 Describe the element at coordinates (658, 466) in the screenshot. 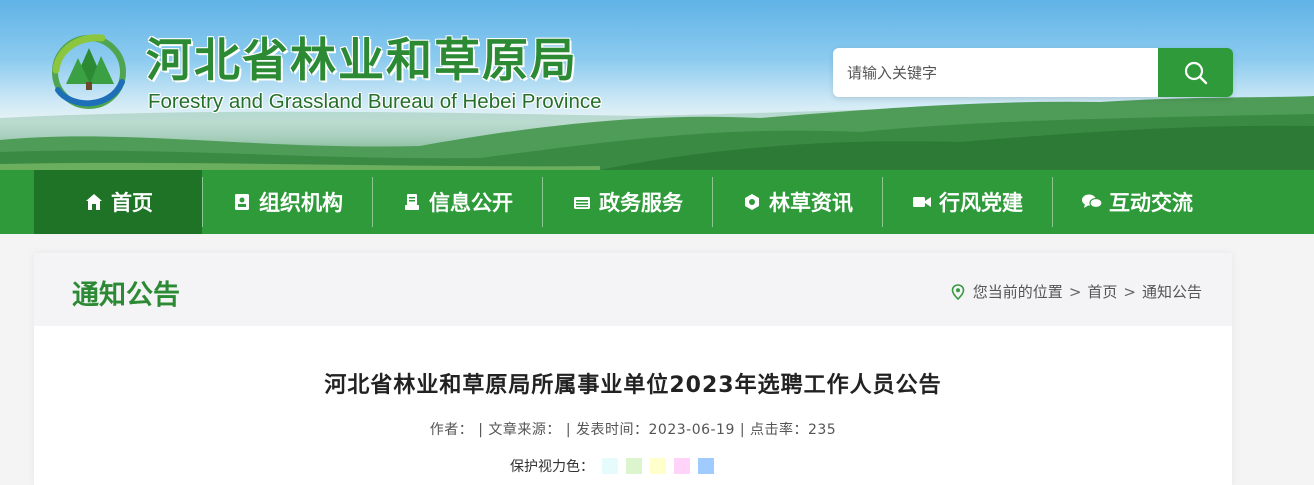

I see `color-swatch-yellow` at that location.